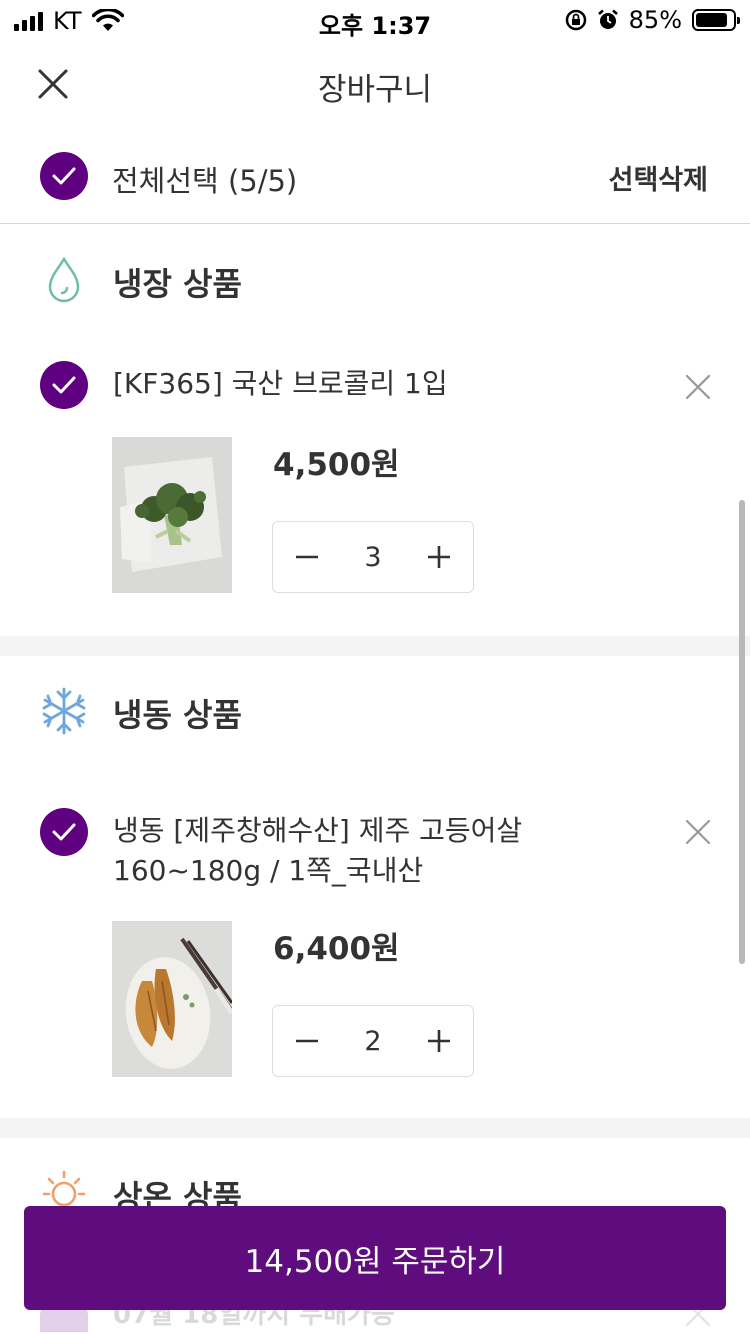  I want to click on broccoli-image, so click(172, 515).